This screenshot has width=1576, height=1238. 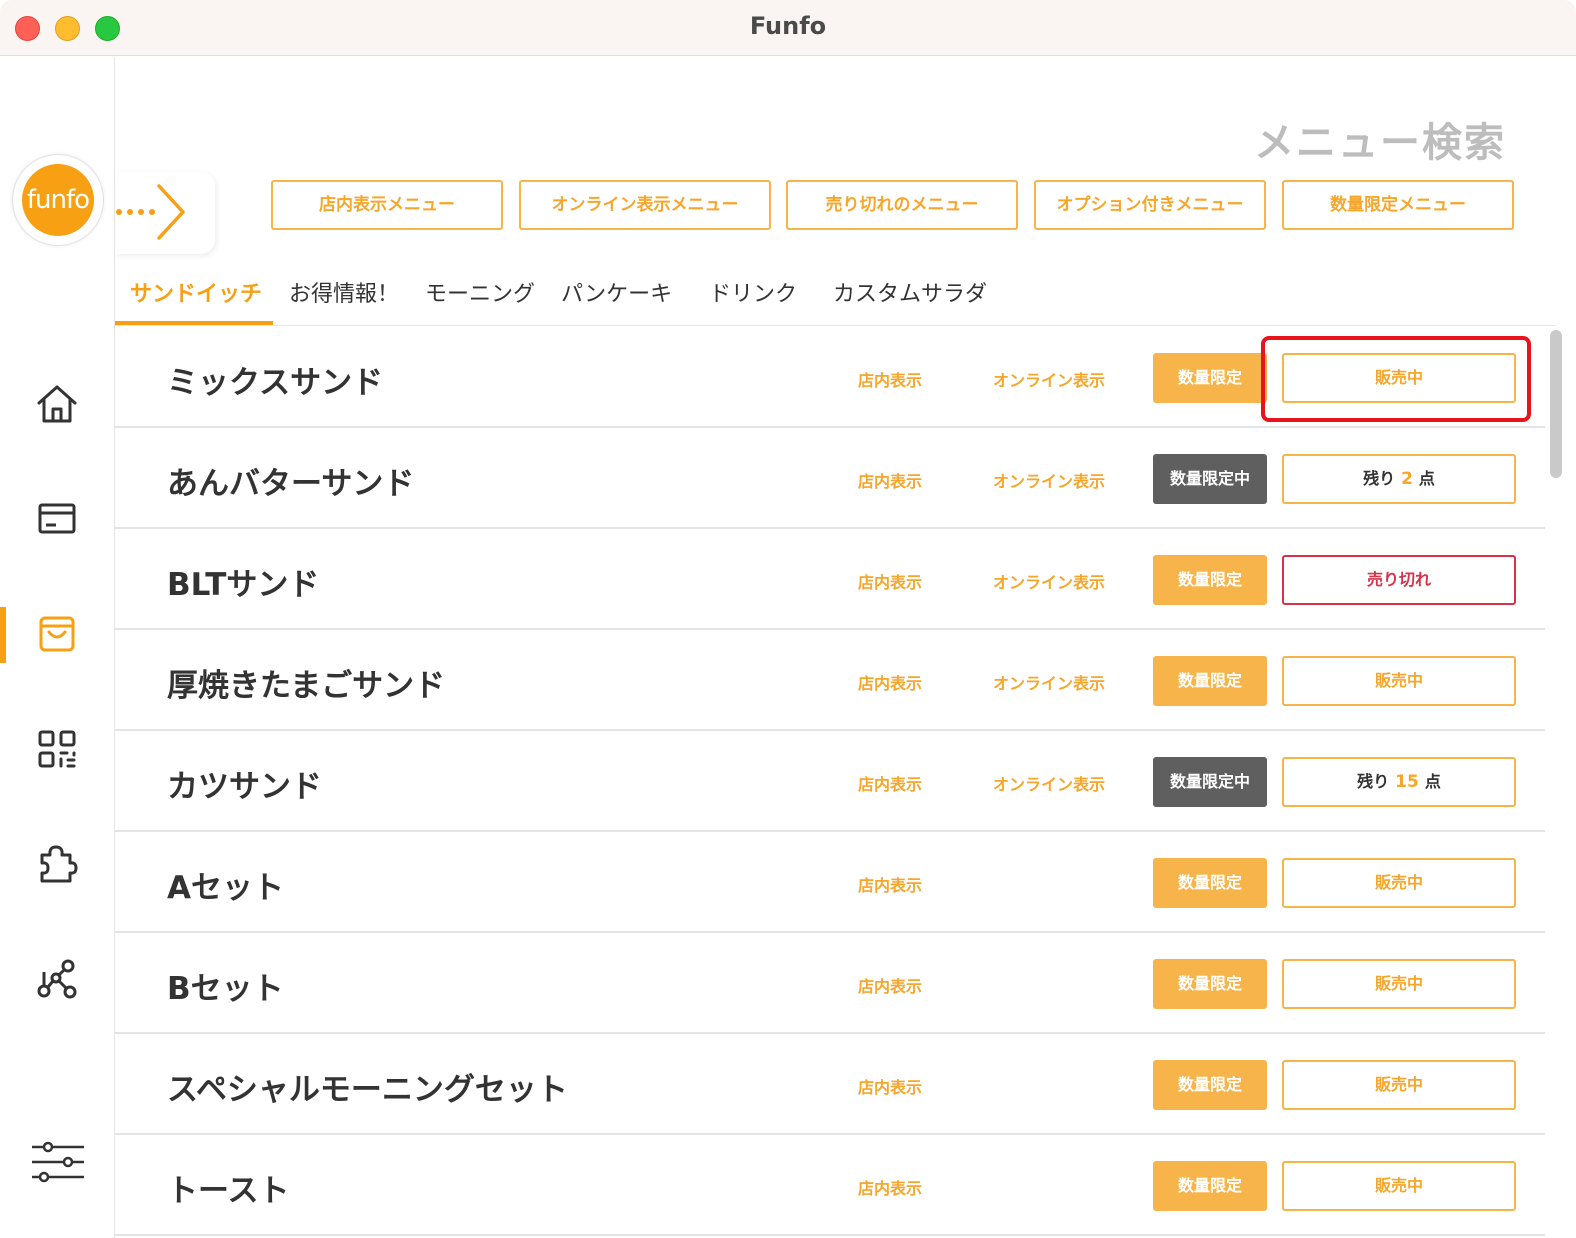 I want to click on page-title: メニュー検索, so click(x=1380, y=143).